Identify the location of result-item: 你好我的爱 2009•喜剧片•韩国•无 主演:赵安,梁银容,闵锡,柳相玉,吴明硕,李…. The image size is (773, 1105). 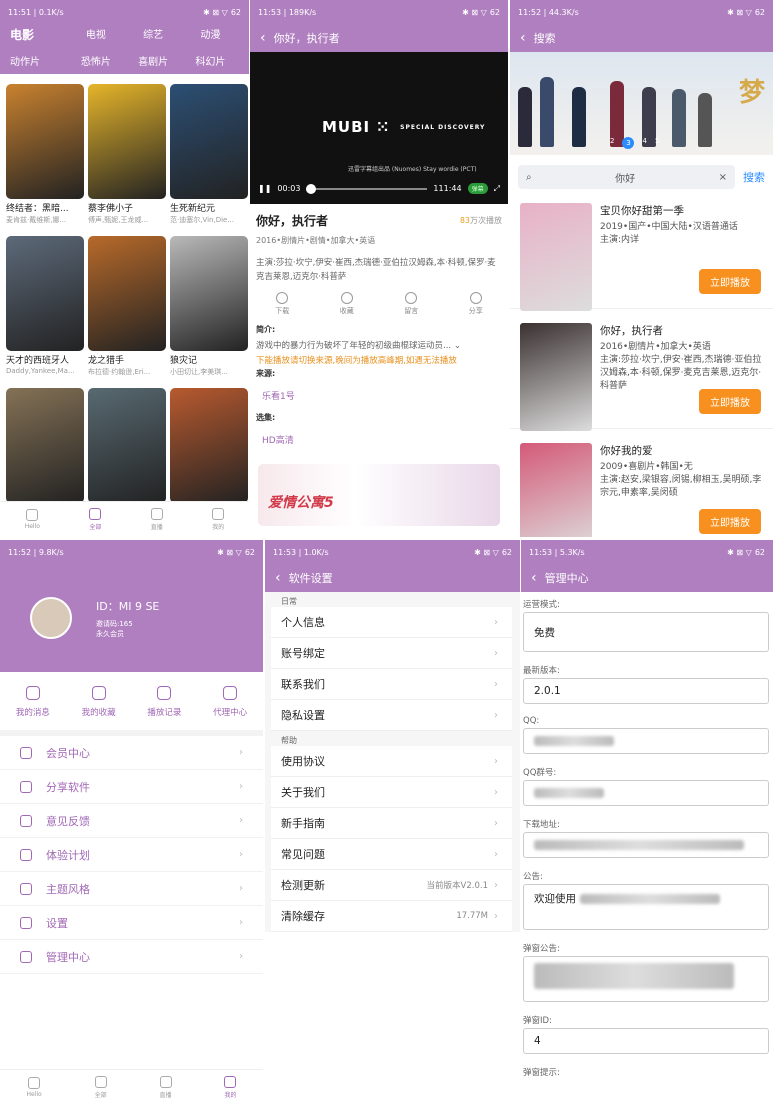
(641, 483).